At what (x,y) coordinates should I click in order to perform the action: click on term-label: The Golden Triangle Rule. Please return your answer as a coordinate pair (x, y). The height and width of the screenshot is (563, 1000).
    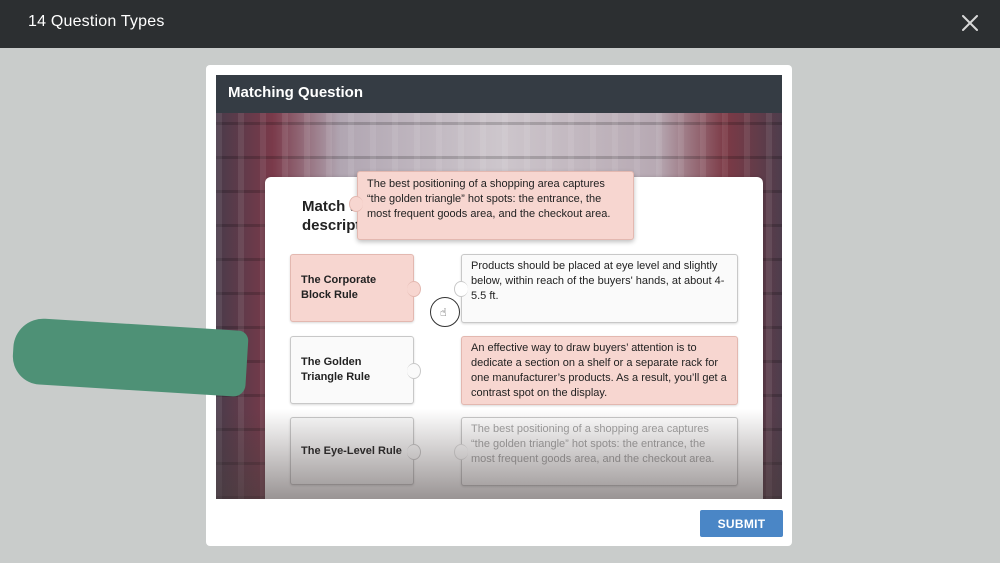
    Looking at the image, I should click on (336, 369).